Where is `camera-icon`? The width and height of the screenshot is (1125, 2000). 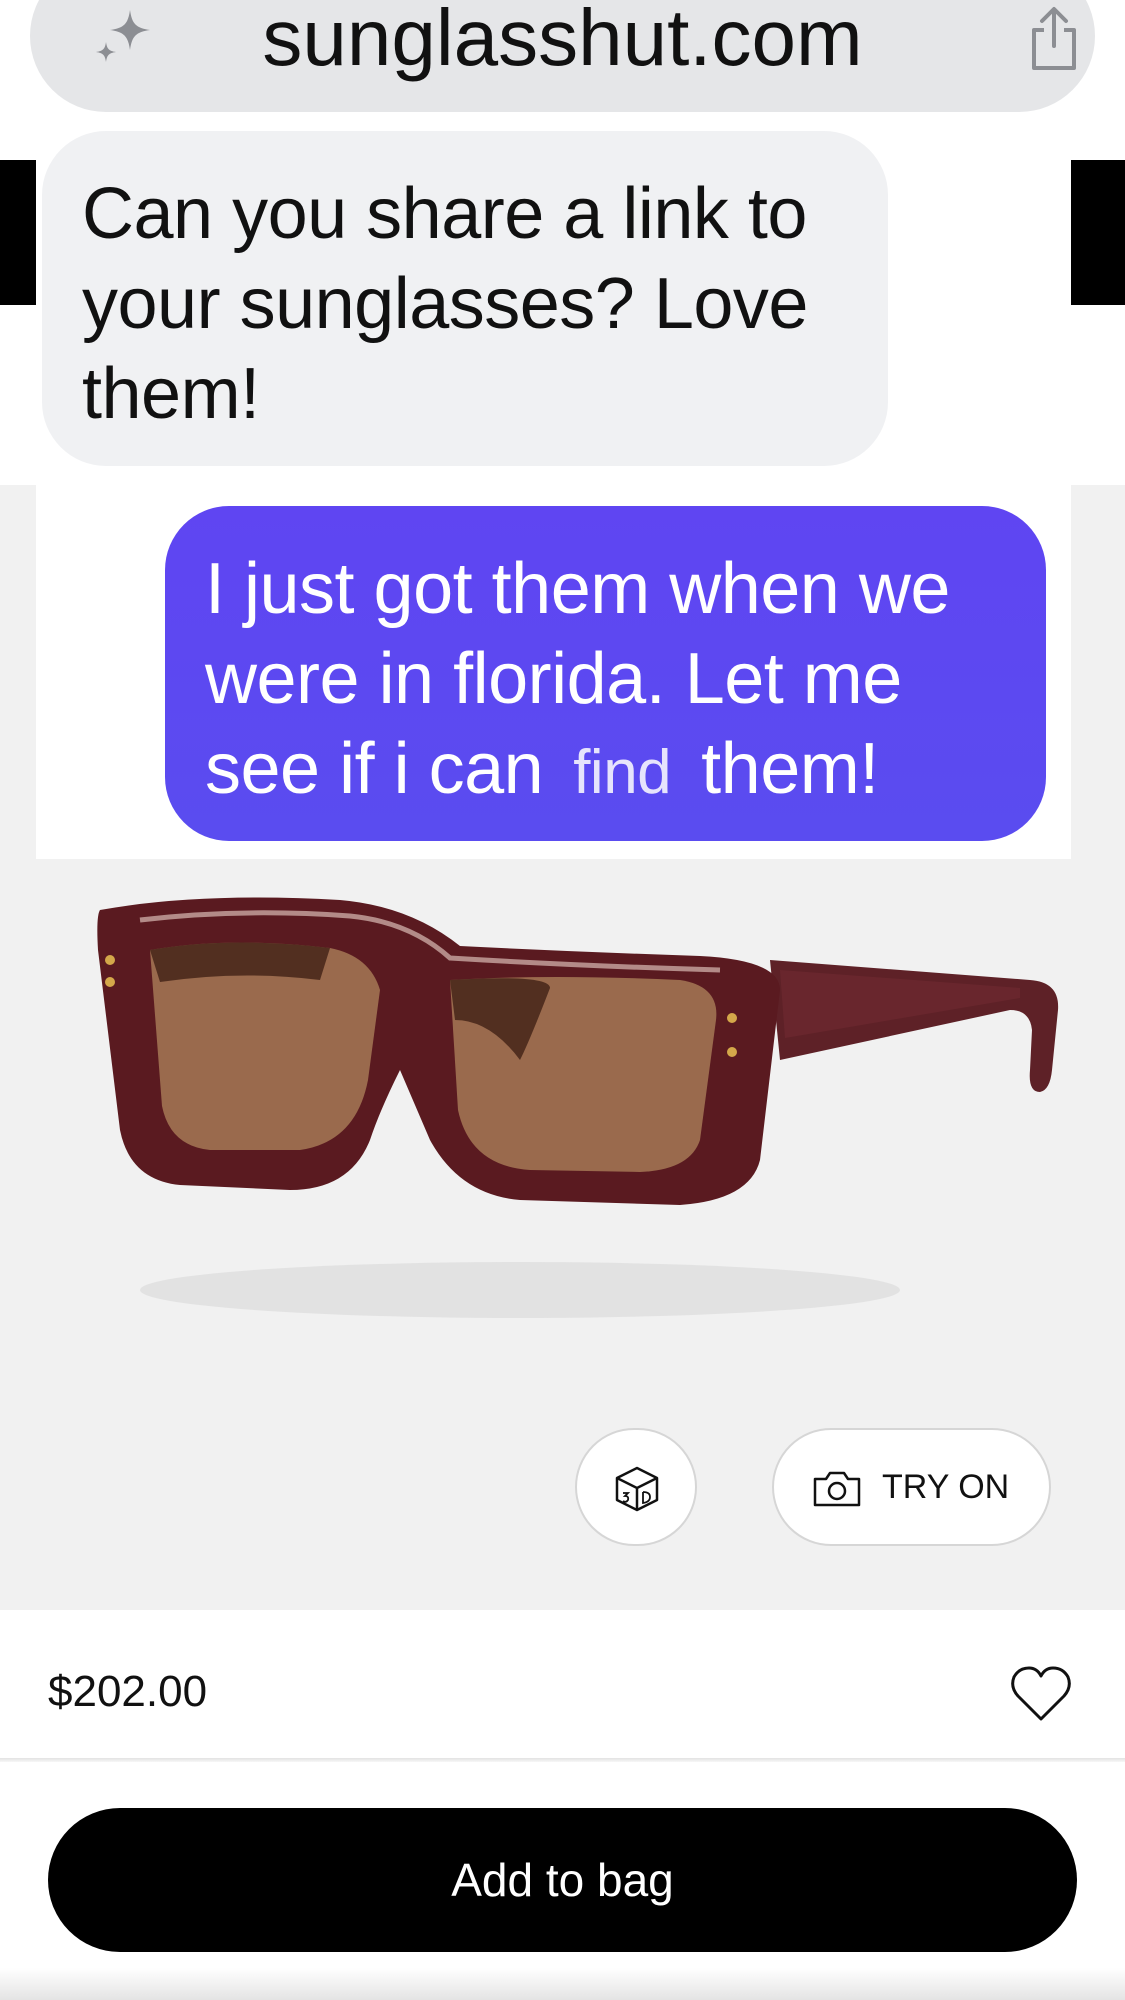
camera-icon is located at coordinates (837, 1489).